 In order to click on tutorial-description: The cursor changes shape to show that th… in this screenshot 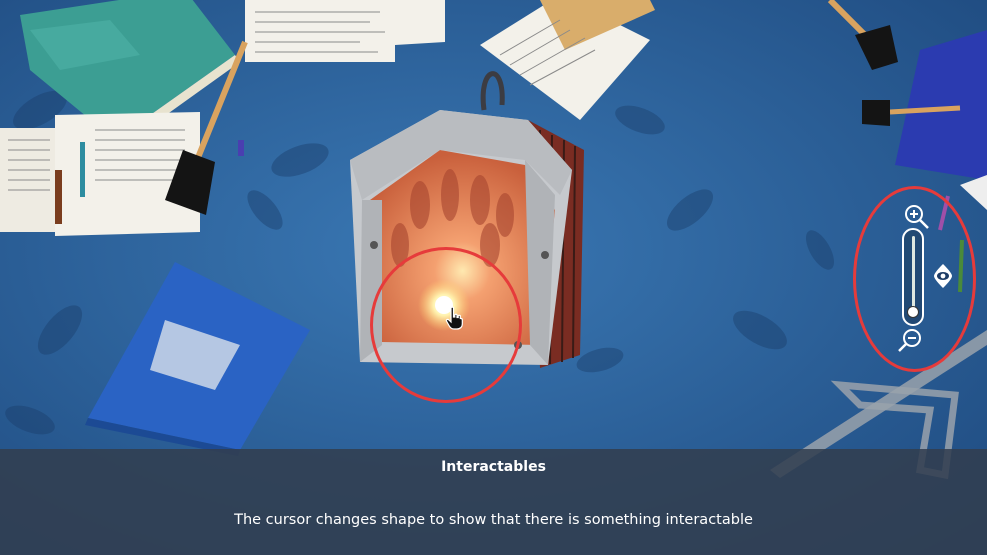, I will do `click(493, 520)`.